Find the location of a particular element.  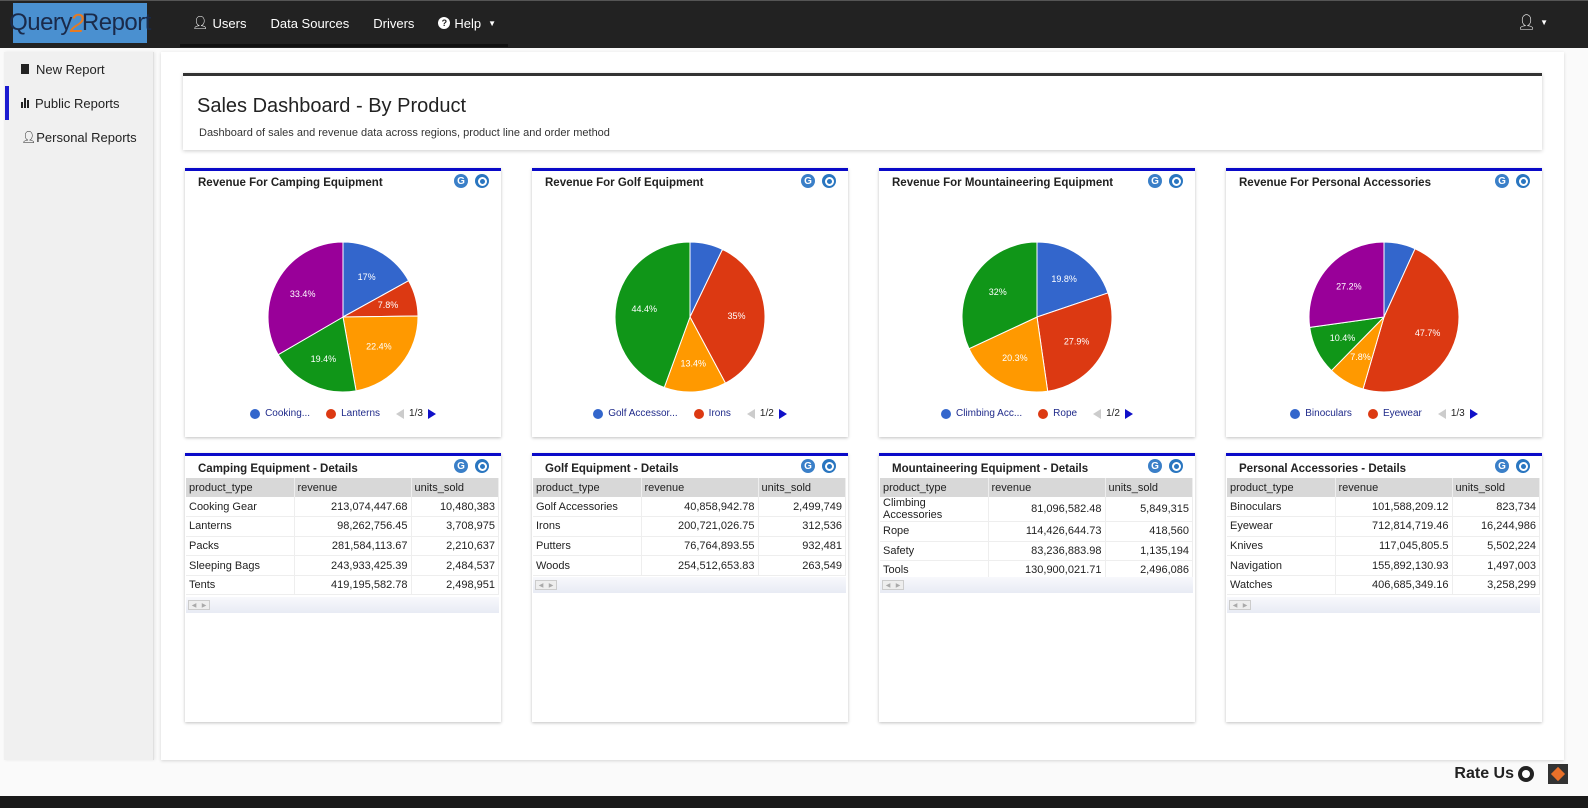

caret-down-icon: ▼ is located at coordinates (492, 23).